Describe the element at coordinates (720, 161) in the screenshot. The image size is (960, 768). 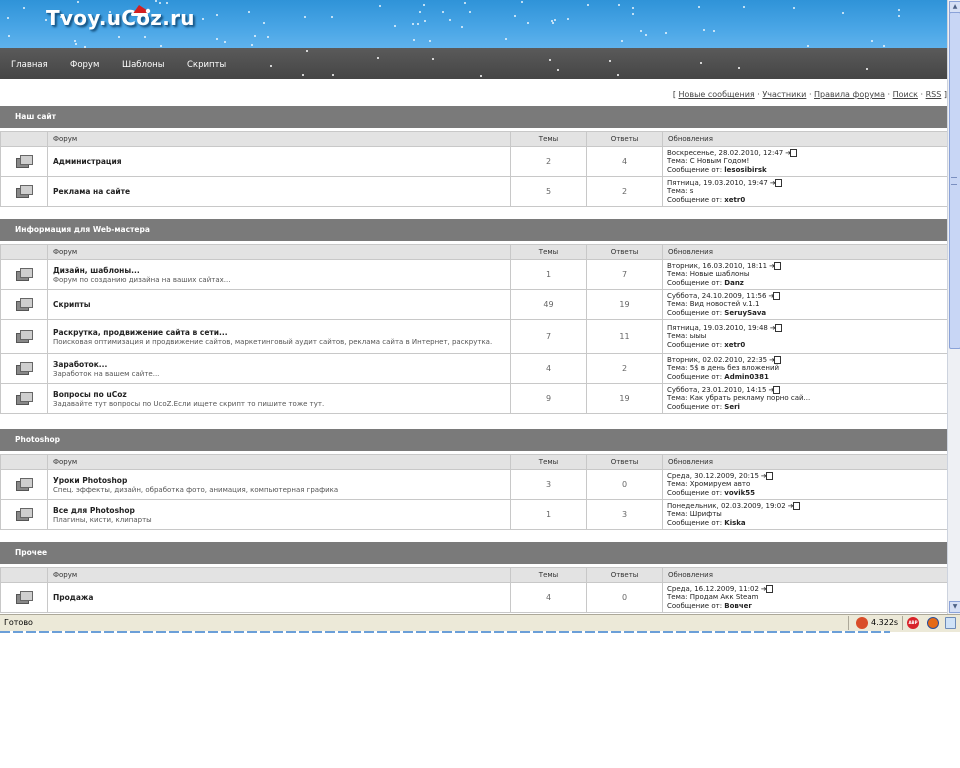
I see `last-post-topic: С Новым Годом!` at that location.